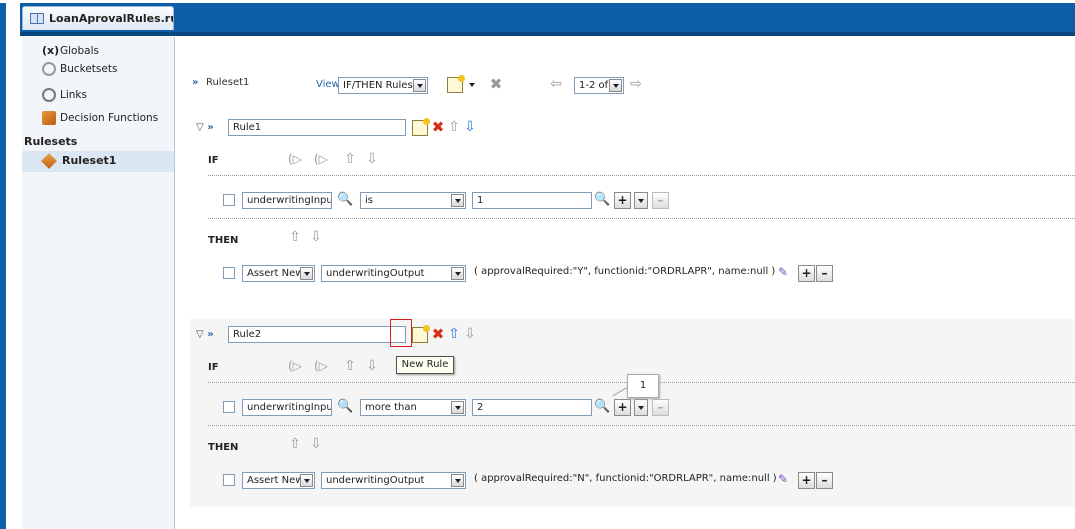 Image resolution: width=1075 pixels, height=529 pixels. What do you see at coordinates (49, 95) in the screenshot?
I see `links-icon` at bounding box center [49, 95].